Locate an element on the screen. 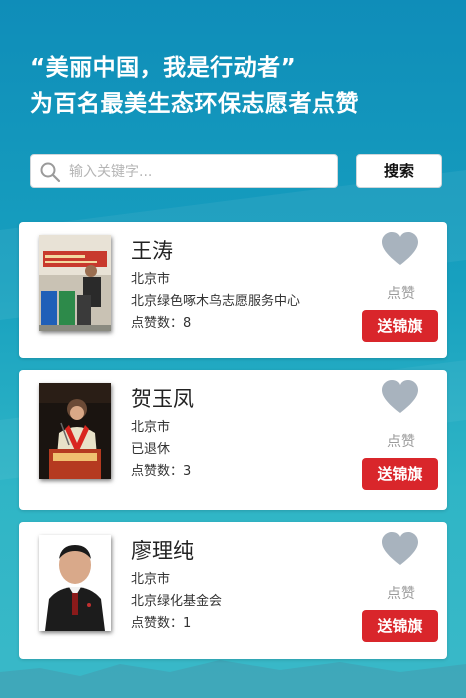  headline-line-1: “美丽中国，我是行动者” is located at coordinates (163, 68).